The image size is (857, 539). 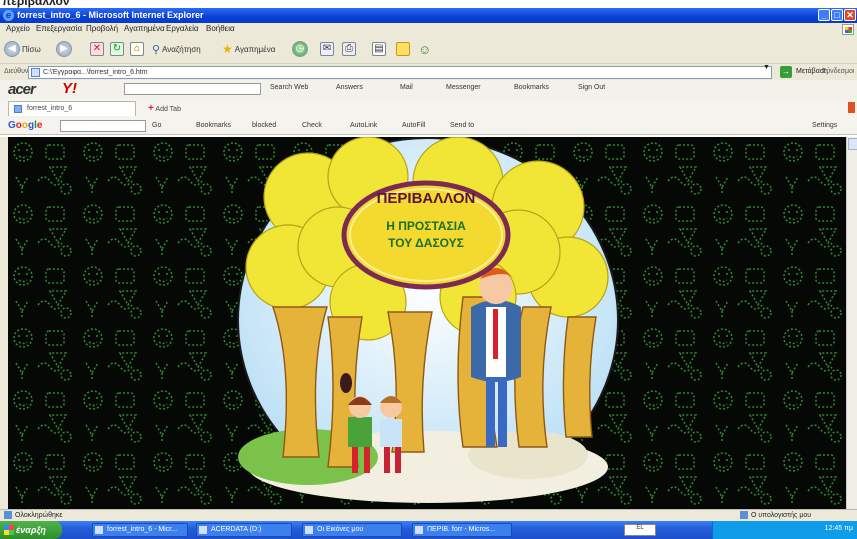 I want to click on clock: 12:45 πμ, so click(x=839, y=528).